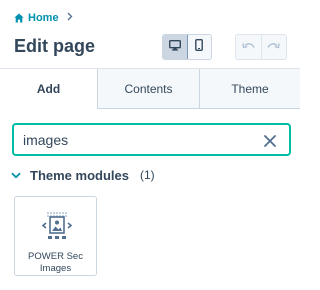 This screenshot has height=290, width=320. I want to click on section-title: Theme modules, so click(79, 175).